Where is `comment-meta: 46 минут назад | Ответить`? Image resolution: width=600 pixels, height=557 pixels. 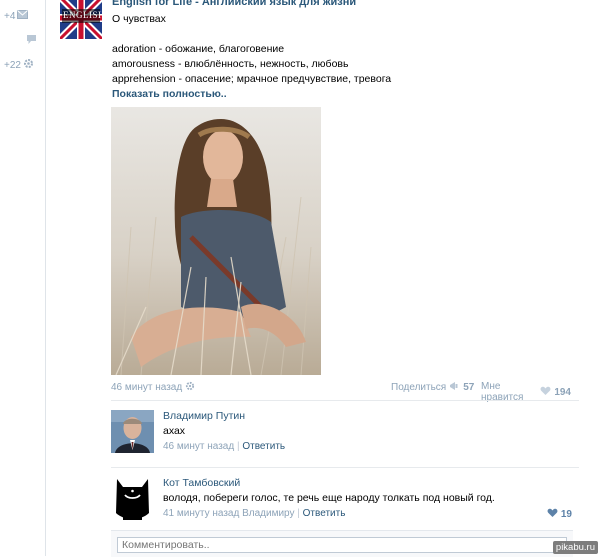 comment-meta: 46 минут назад | Ответить is located at coordinates (224, 446).